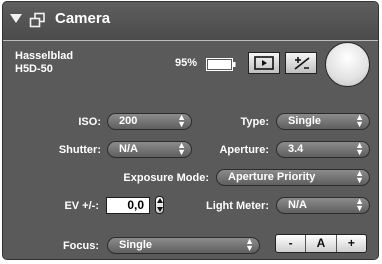  I want to click on focus-select: Single ▲ ▼, so click(183, 245).